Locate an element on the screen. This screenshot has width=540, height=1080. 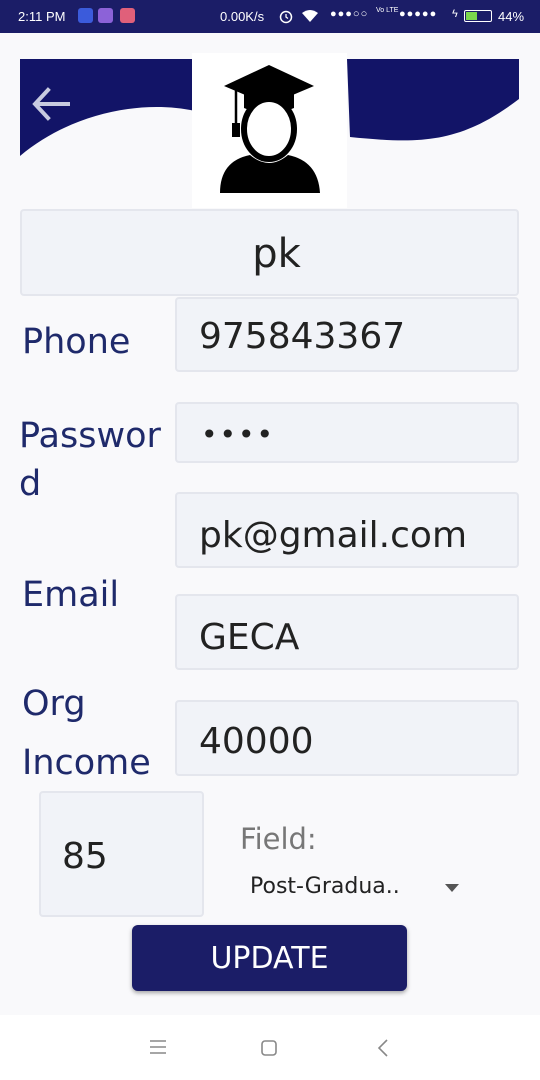
alarm-icon is located at coordinates (286, 17).